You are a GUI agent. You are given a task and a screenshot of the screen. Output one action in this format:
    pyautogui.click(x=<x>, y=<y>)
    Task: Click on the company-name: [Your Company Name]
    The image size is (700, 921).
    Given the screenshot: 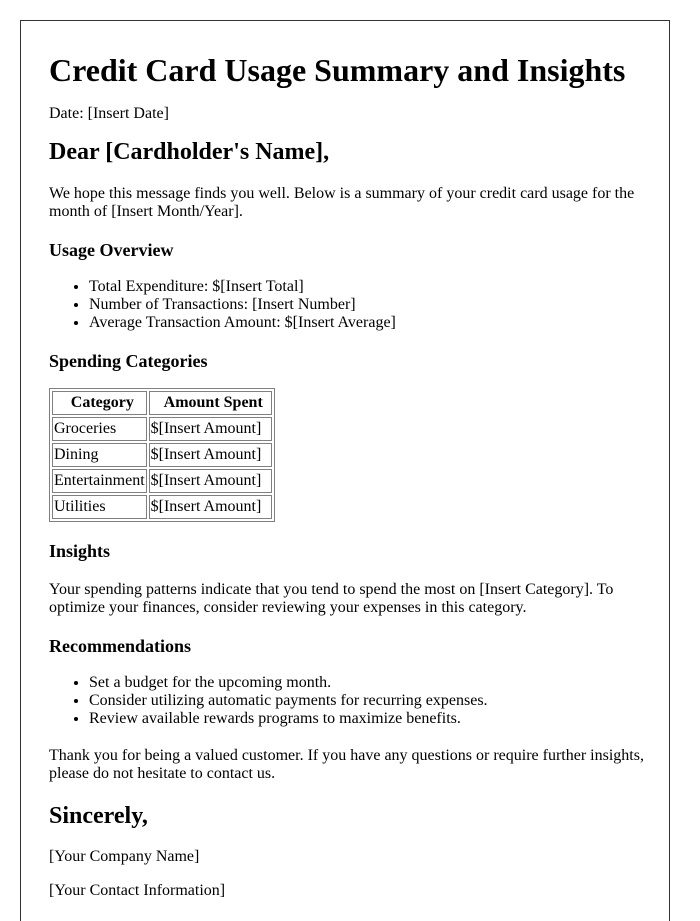 What is the action you would take?
    pyautogui.click(x=124, y=856)
    